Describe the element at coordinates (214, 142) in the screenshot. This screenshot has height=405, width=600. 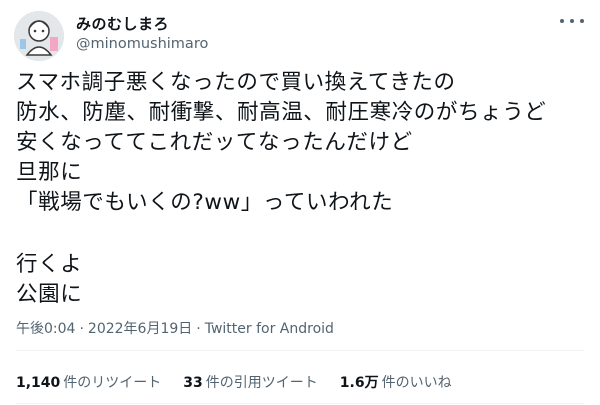
I see `tweet-text-line: 安くなっててこれだッてなったんだけど` at that location.